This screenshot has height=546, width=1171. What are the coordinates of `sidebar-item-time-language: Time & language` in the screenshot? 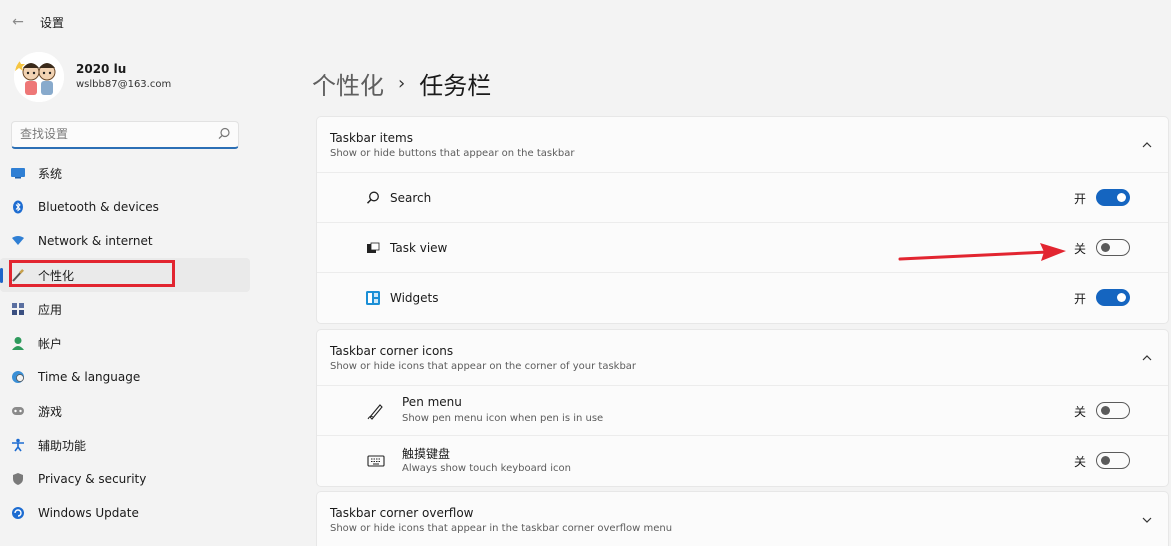 It's located at (125, 377).